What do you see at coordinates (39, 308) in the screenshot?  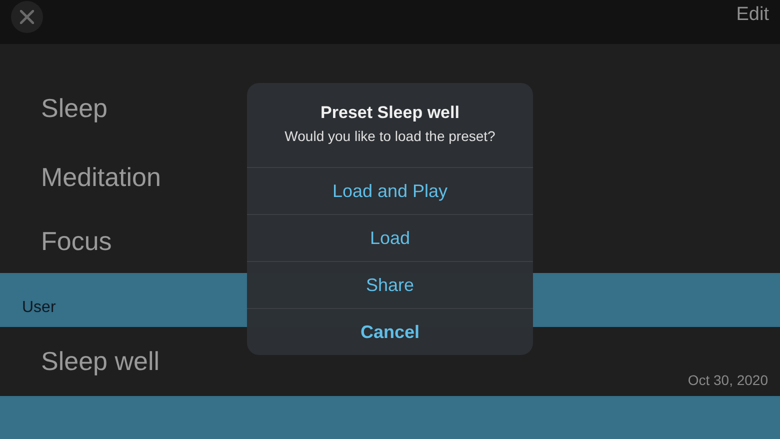 I see `section-title: User` at bounding box center [39, 308].